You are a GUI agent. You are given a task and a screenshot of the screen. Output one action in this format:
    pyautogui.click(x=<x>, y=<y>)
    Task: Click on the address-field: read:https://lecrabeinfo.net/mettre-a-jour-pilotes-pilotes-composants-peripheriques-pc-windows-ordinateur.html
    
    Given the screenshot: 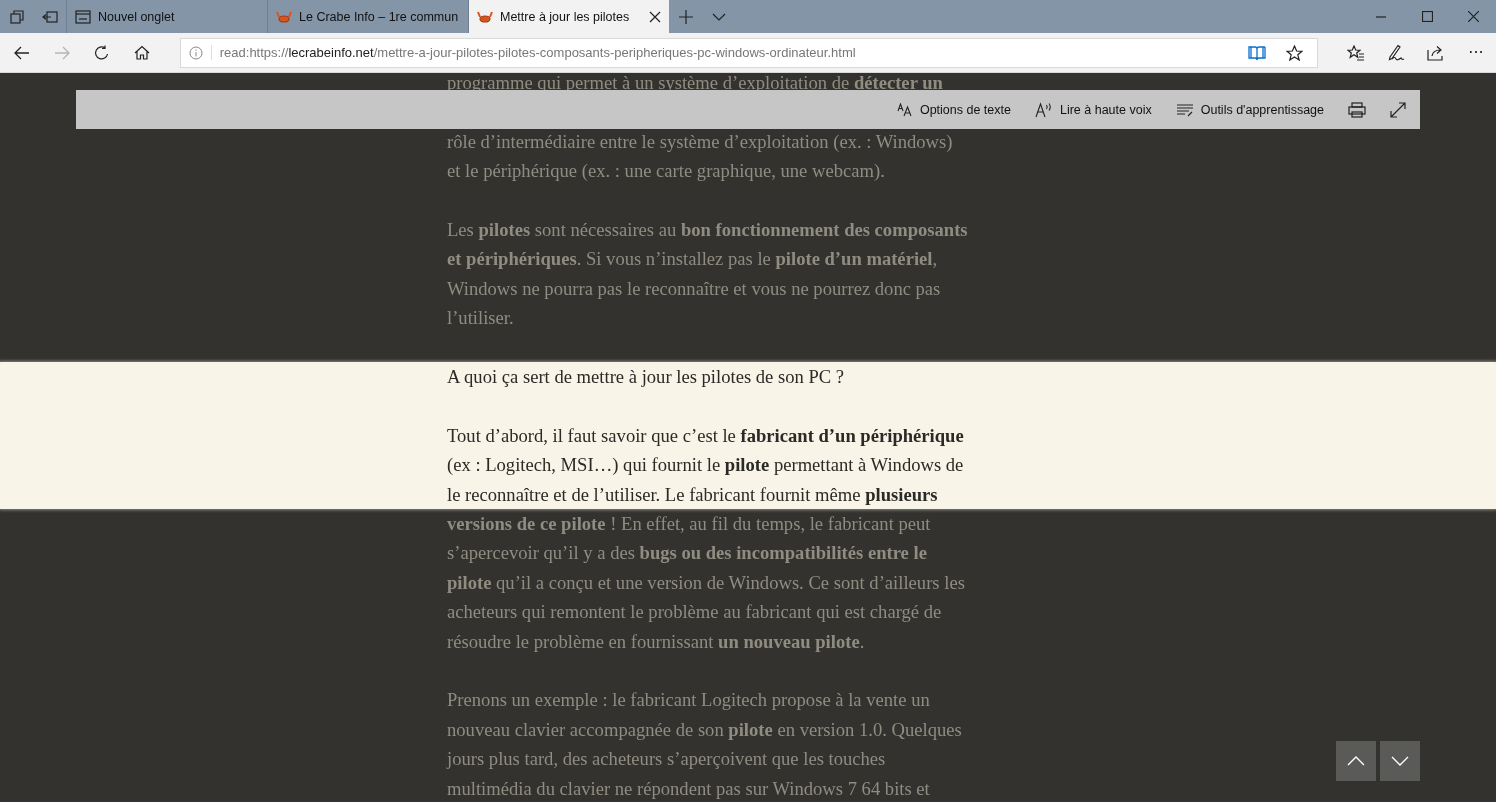 What is the action you would take?
    pyautogui.click(x=748, y=52)
    